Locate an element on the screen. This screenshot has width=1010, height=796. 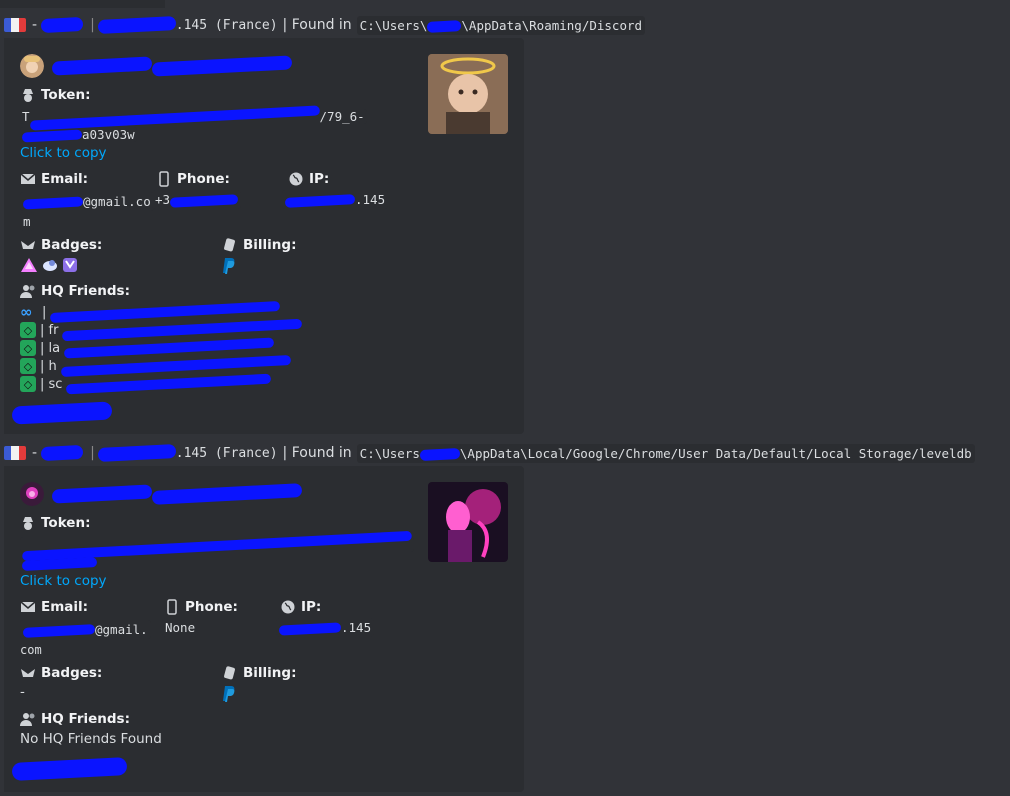
email-value: @gmail.co m is located at coordinates (87, 212).